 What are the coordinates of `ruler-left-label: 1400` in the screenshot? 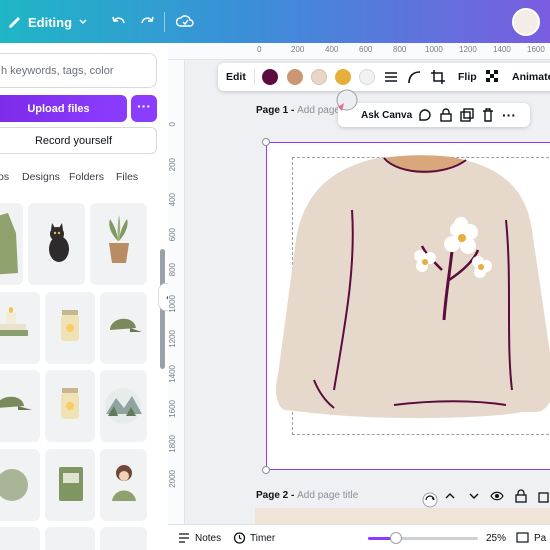 It's located at (172, 374).